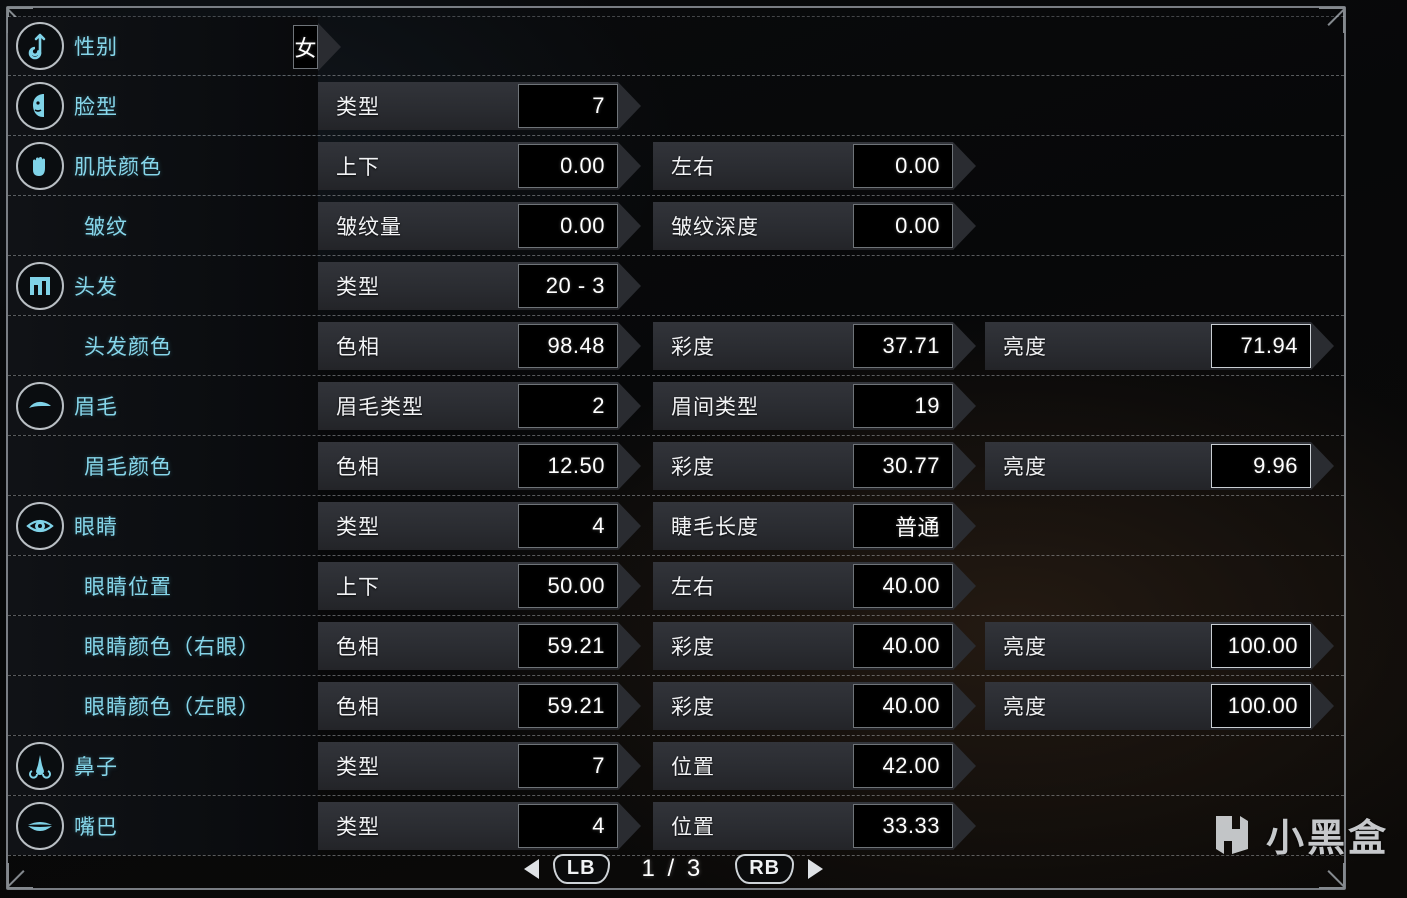 The image size is (1407, 898). What do you see at coordinates (903, 346) in the screenshot?
I see `field-value-box: 37.71` at bounding box center [903, 346].